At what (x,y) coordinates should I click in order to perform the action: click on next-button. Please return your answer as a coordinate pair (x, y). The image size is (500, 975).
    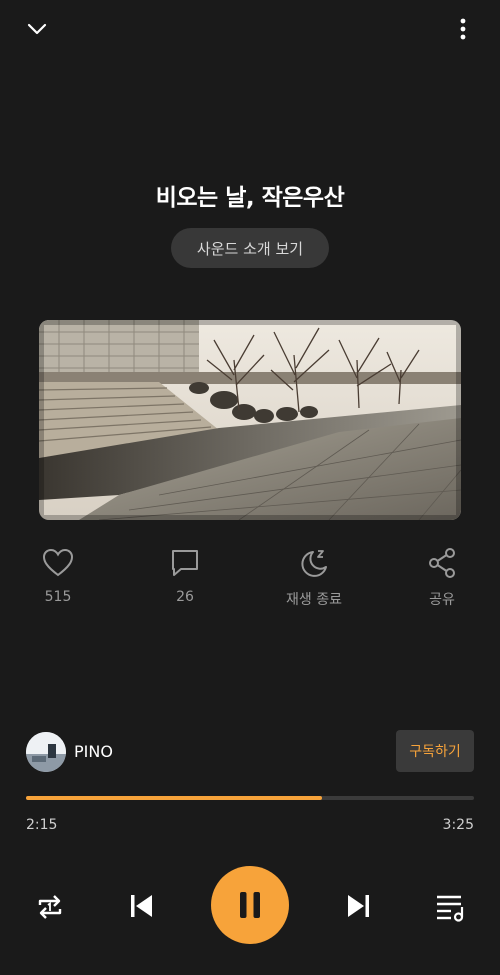
    Looking at the image, I should click on (359, 906).